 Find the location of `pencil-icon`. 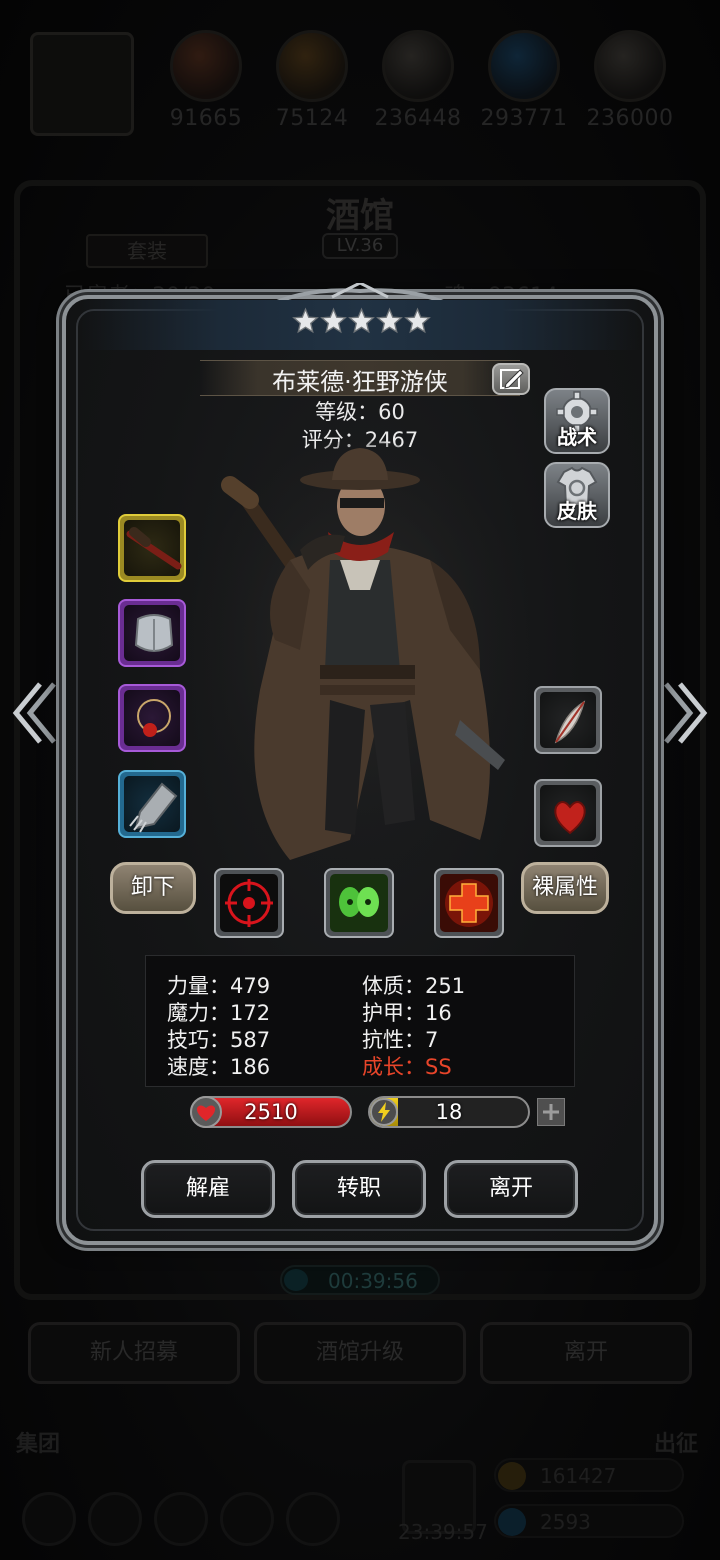

pencil-icon is located at coordinates (512, 379).